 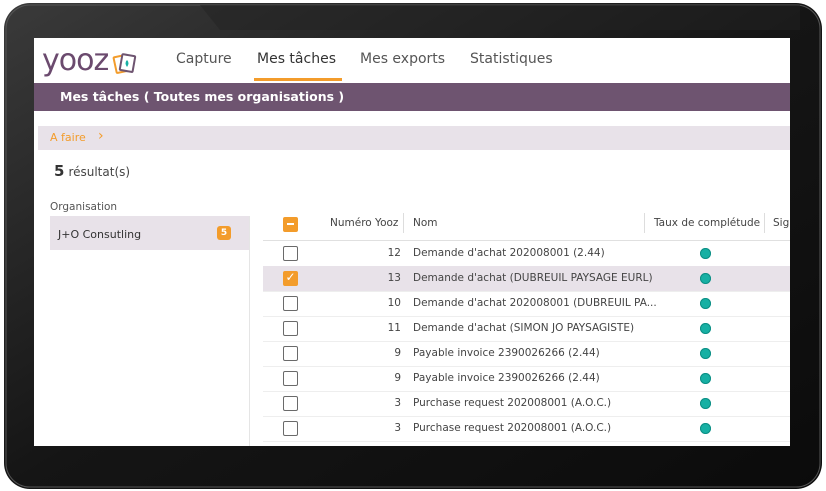 I want to click on results-count: 5 résultat(s), so click(x=92, y=171).